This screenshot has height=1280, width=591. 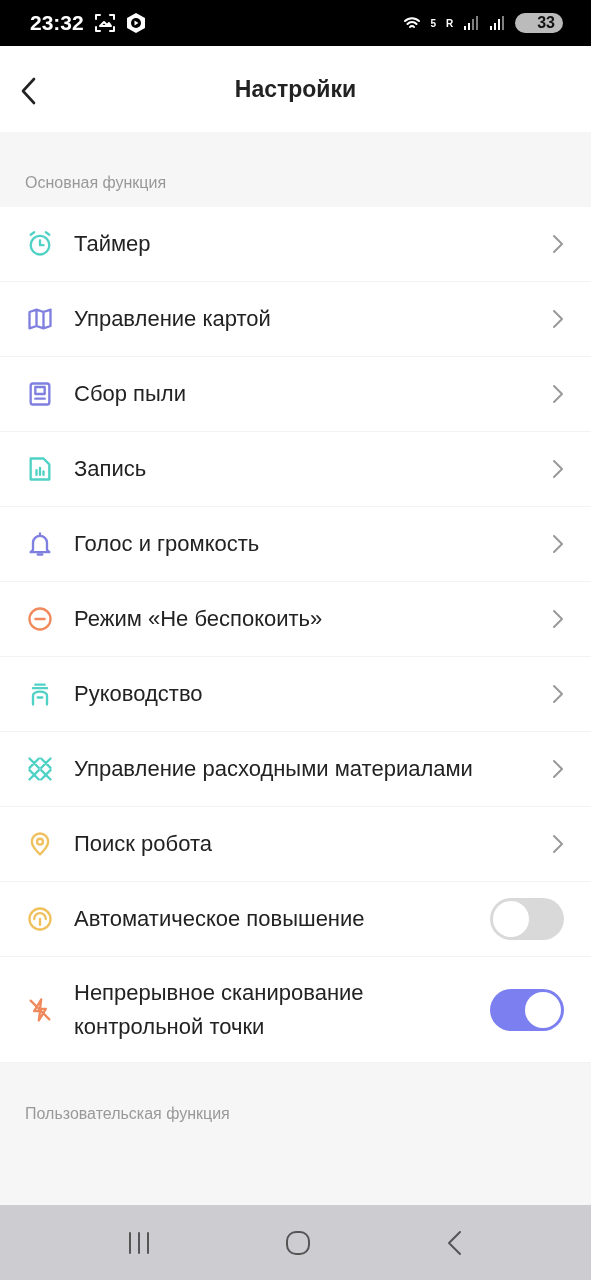 What do you see at coordinates (295, 394) in the screenshot?
I see `settings-row: Сбор пыли` at bounding box center [295, 394].